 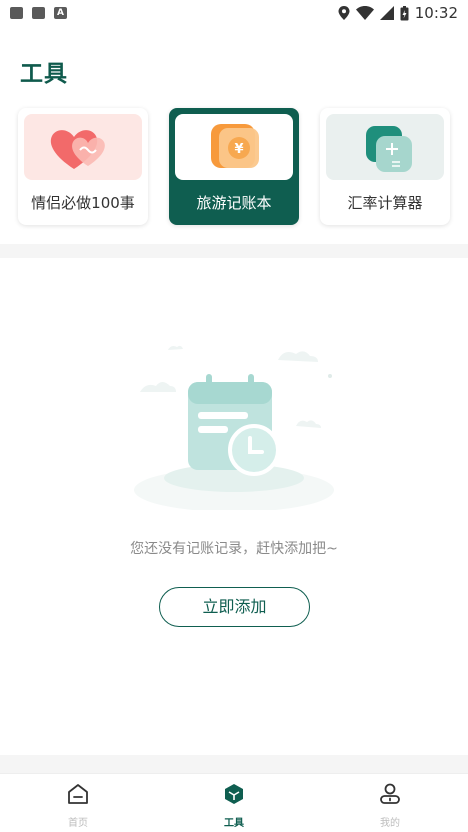 I want to click on tool-card-exchange-calculator: 汇率计算器, so click(x=385, y=166).